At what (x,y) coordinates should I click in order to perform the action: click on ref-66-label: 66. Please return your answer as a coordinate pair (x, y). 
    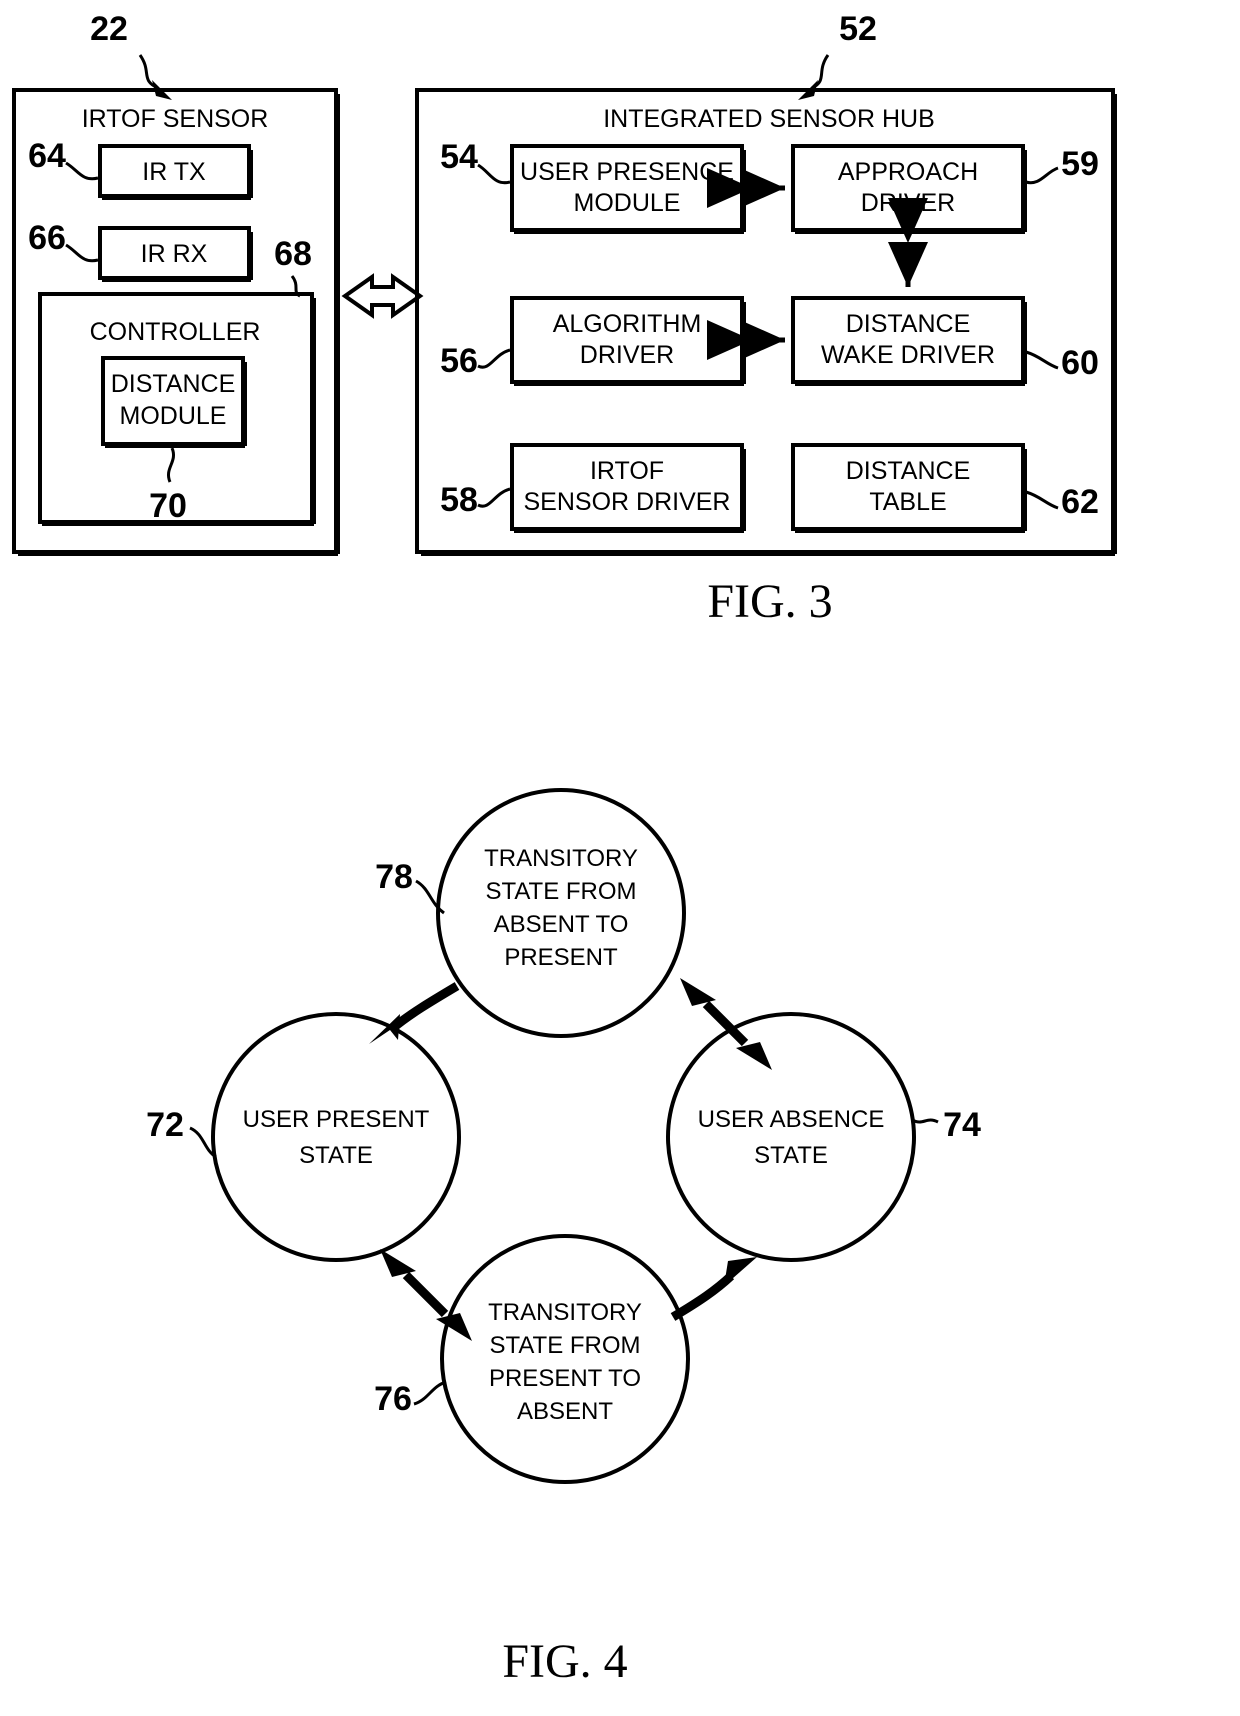
    Looking at the image, I should click on (47, 238).